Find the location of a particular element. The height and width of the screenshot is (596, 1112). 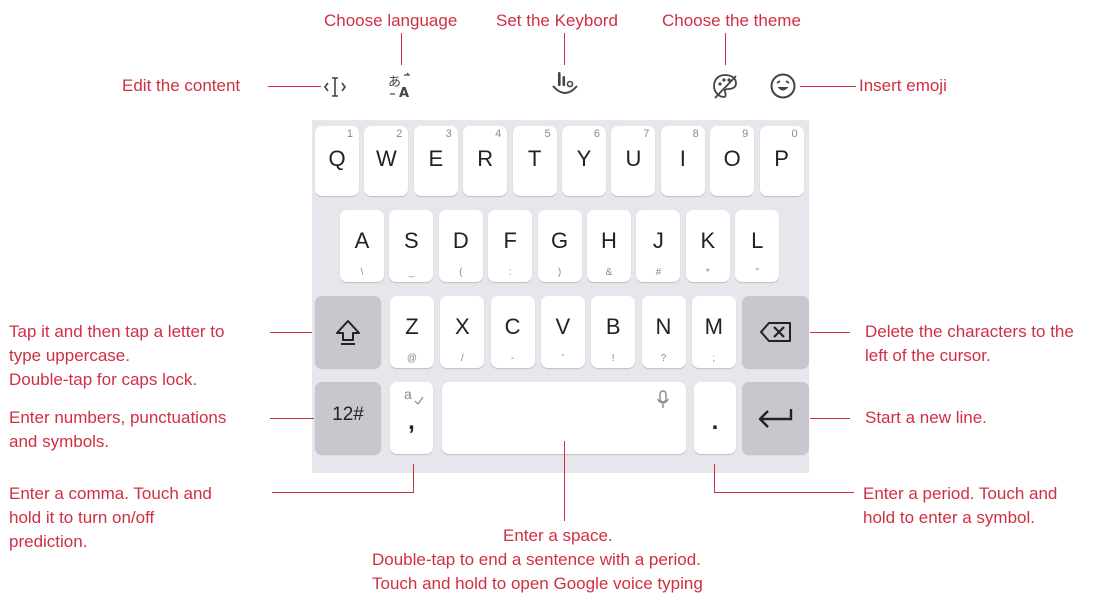

key-symbol-hint: * is located at coordinates (707, 272).